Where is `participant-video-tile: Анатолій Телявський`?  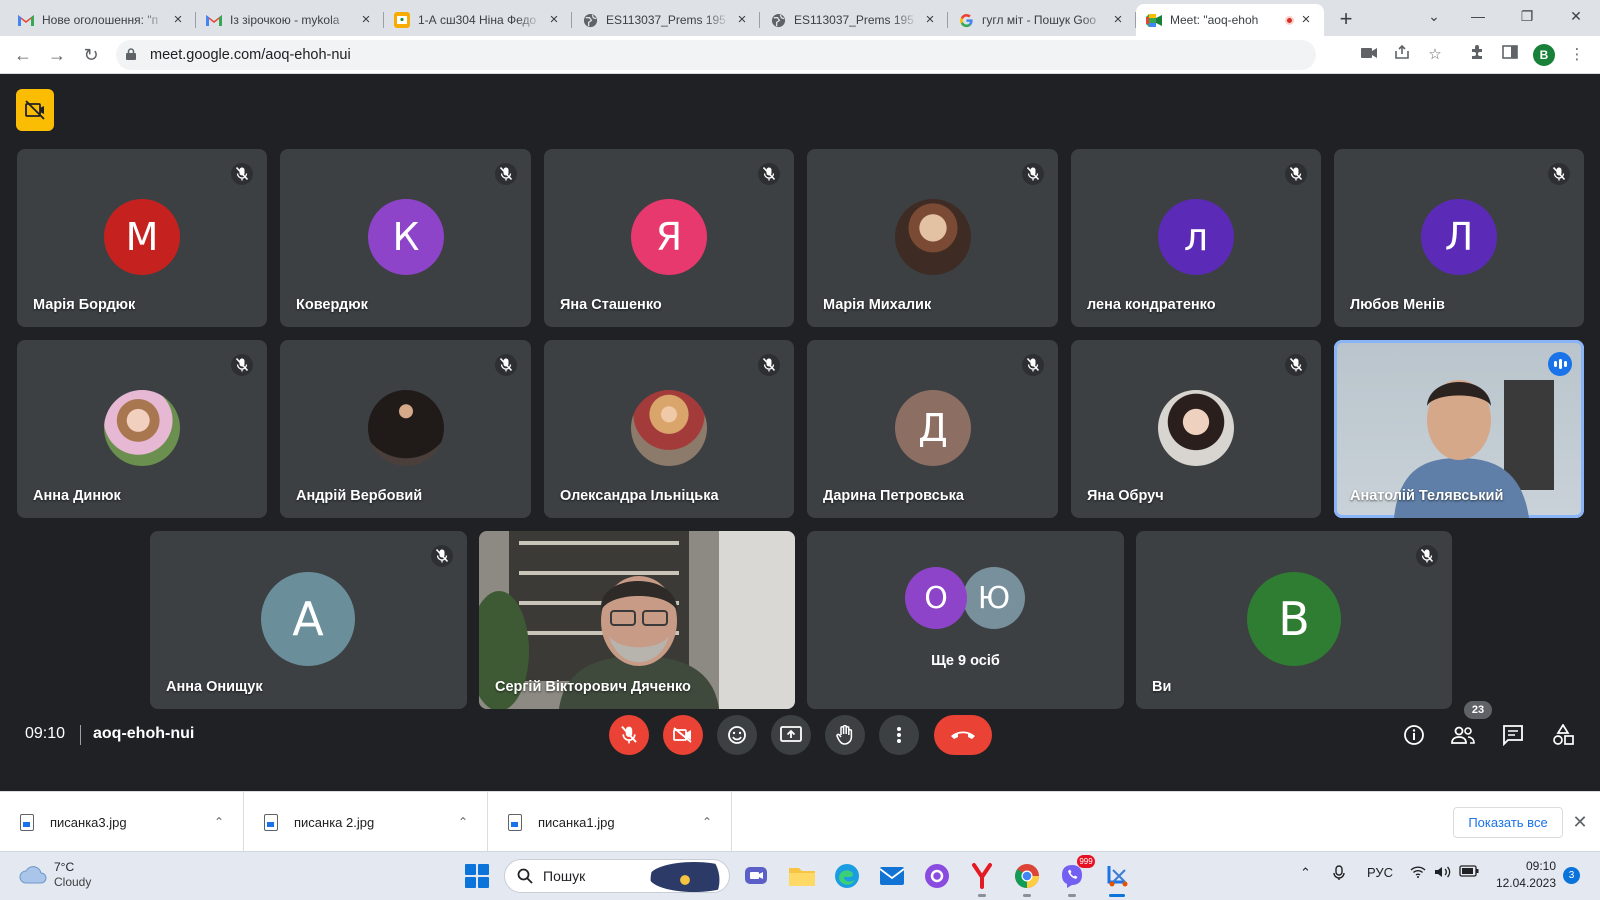
participant-video-tile: Анатолій Телявський is located at coordinates (1459, 429).